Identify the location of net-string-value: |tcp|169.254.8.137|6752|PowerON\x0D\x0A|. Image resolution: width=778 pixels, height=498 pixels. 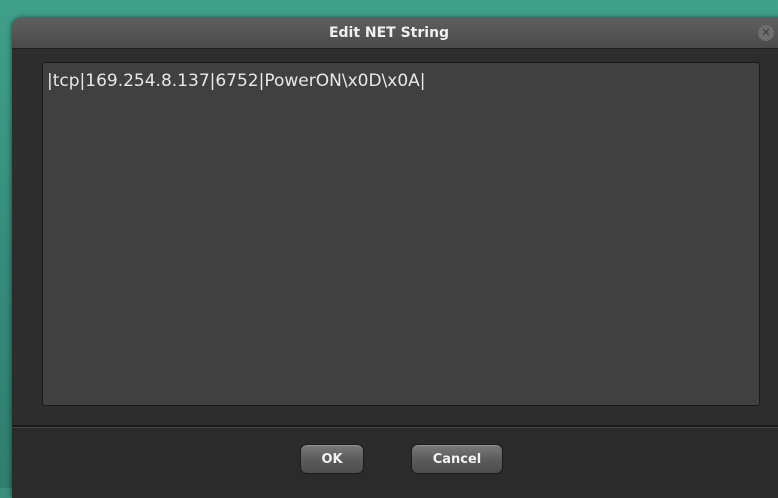
(236, 81).